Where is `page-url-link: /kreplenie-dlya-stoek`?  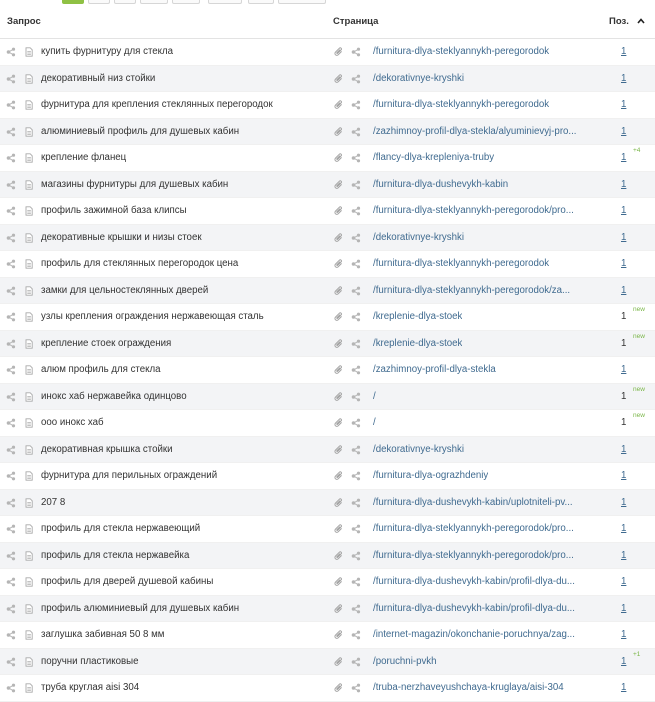
page-url-link: /kreplenie-dlya-stoek is located at coordinates (417, 343).